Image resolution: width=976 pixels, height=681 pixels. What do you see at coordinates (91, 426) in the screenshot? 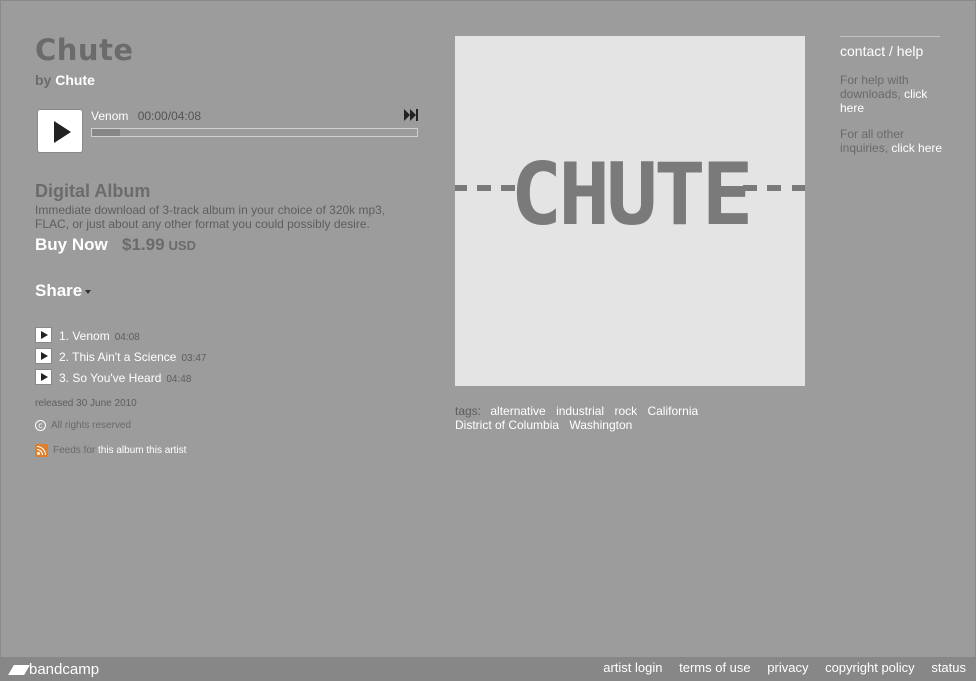
I see `rights-text: All rights reserved` at bounding box center [91, 426].